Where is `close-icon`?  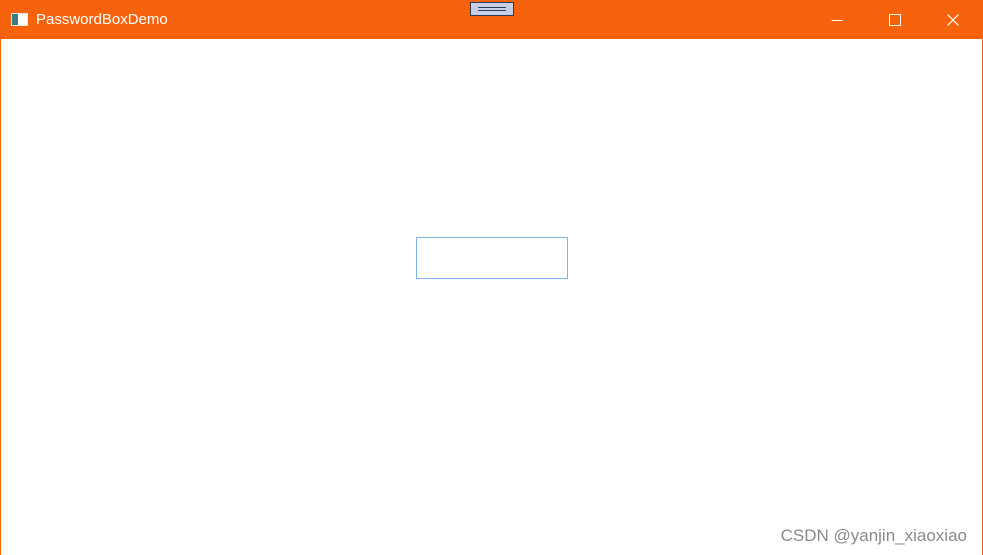 close-icon is located at coordinates (953, 19).